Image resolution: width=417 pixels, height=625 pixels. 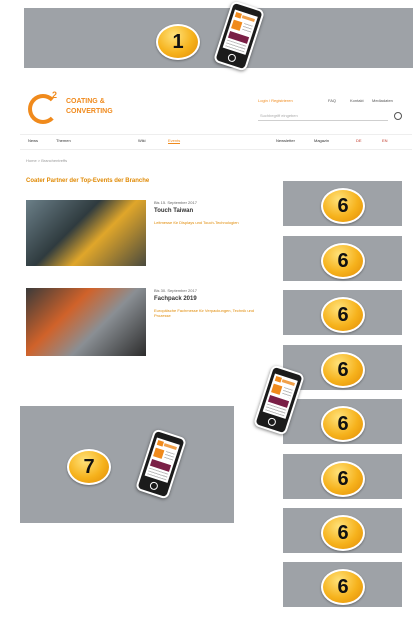 I want to click on position-badge-side-2: 6, so click(x=343, y=261).